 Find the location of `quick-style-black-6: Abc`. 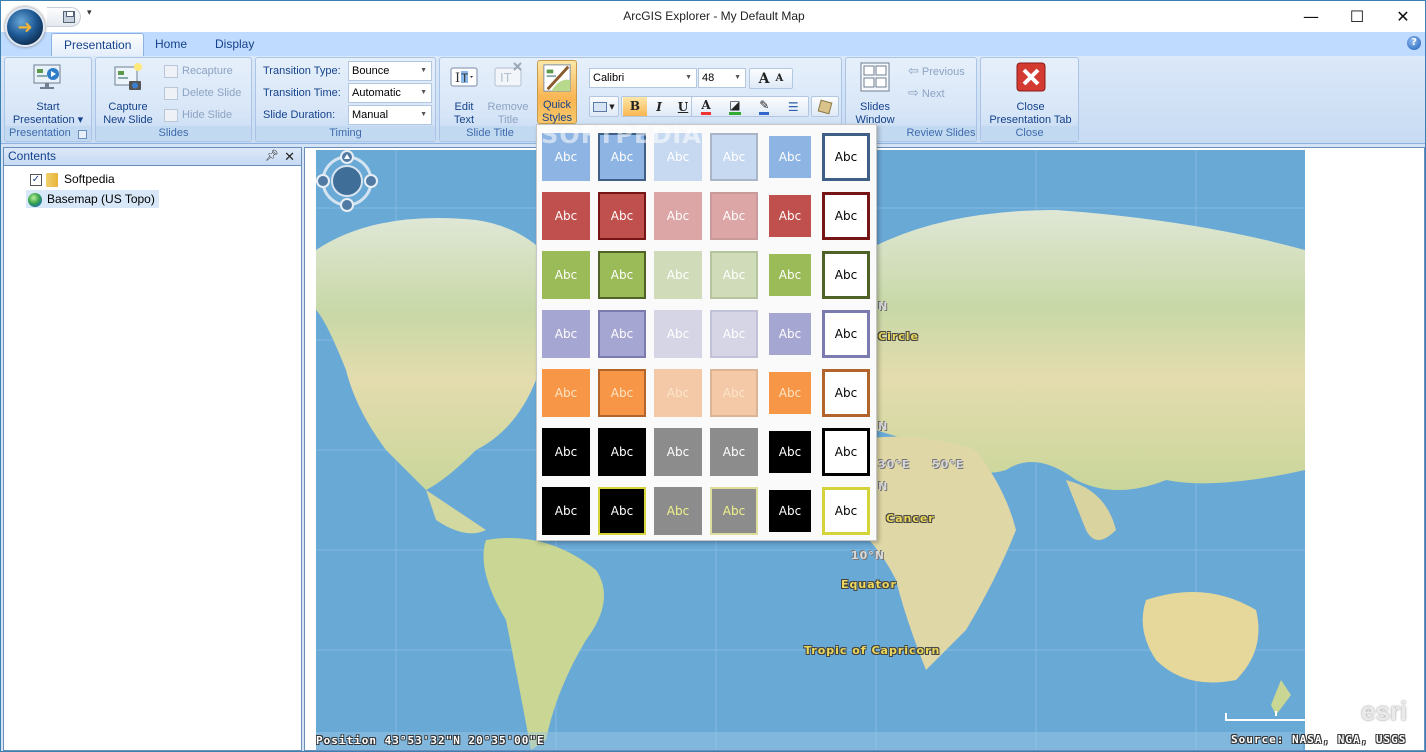

quick-style-black-6: Abc is located at coordinates (846, 452).